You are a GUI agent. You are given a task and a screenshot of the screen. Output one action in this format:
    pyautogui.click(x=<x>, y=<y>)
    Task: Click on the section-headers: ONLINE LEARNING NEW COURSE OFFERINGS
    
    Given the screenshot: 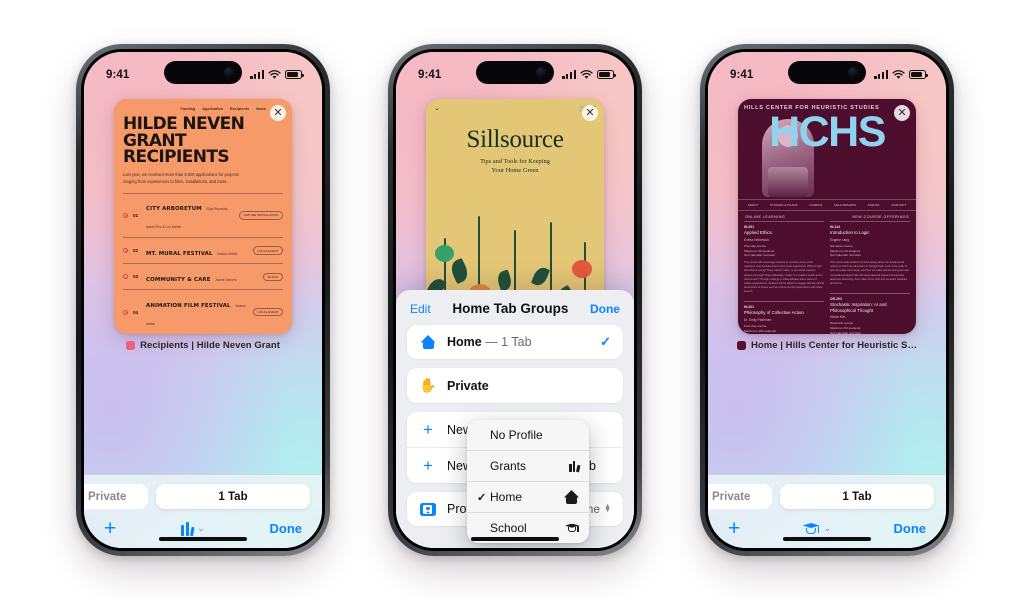 What is the action you would take?
    pyautogui.click(x=827, y=216)
    